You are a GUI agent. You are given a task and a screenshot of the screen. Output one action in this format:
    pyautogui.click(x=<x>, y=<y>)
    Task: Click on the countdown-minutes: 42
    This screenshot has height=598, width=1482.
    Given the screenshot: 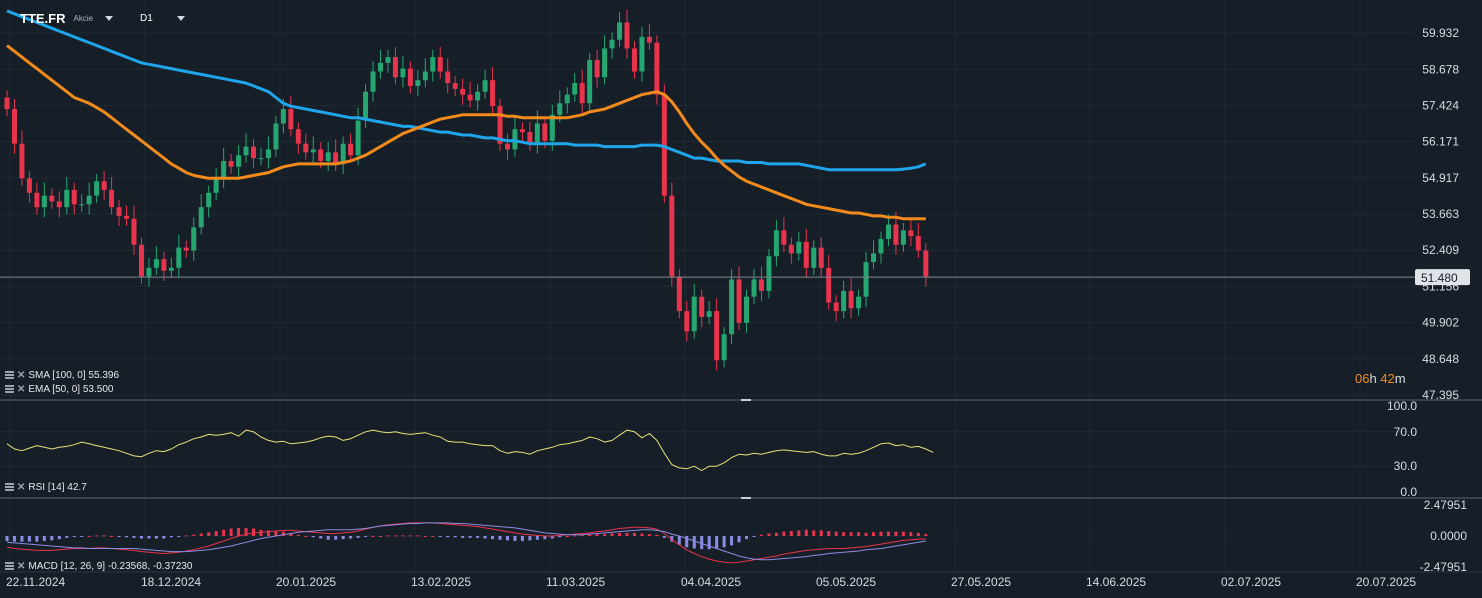 What is the action you would take?
    pyautogui.click(x=1387, y=378)
    